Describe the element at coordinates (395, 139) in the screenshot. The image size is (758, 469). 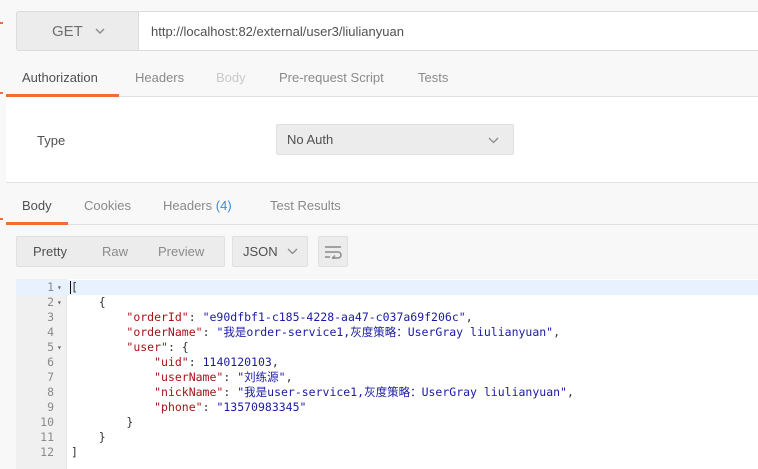
I see `auth-type-select: No Auth` at that location.